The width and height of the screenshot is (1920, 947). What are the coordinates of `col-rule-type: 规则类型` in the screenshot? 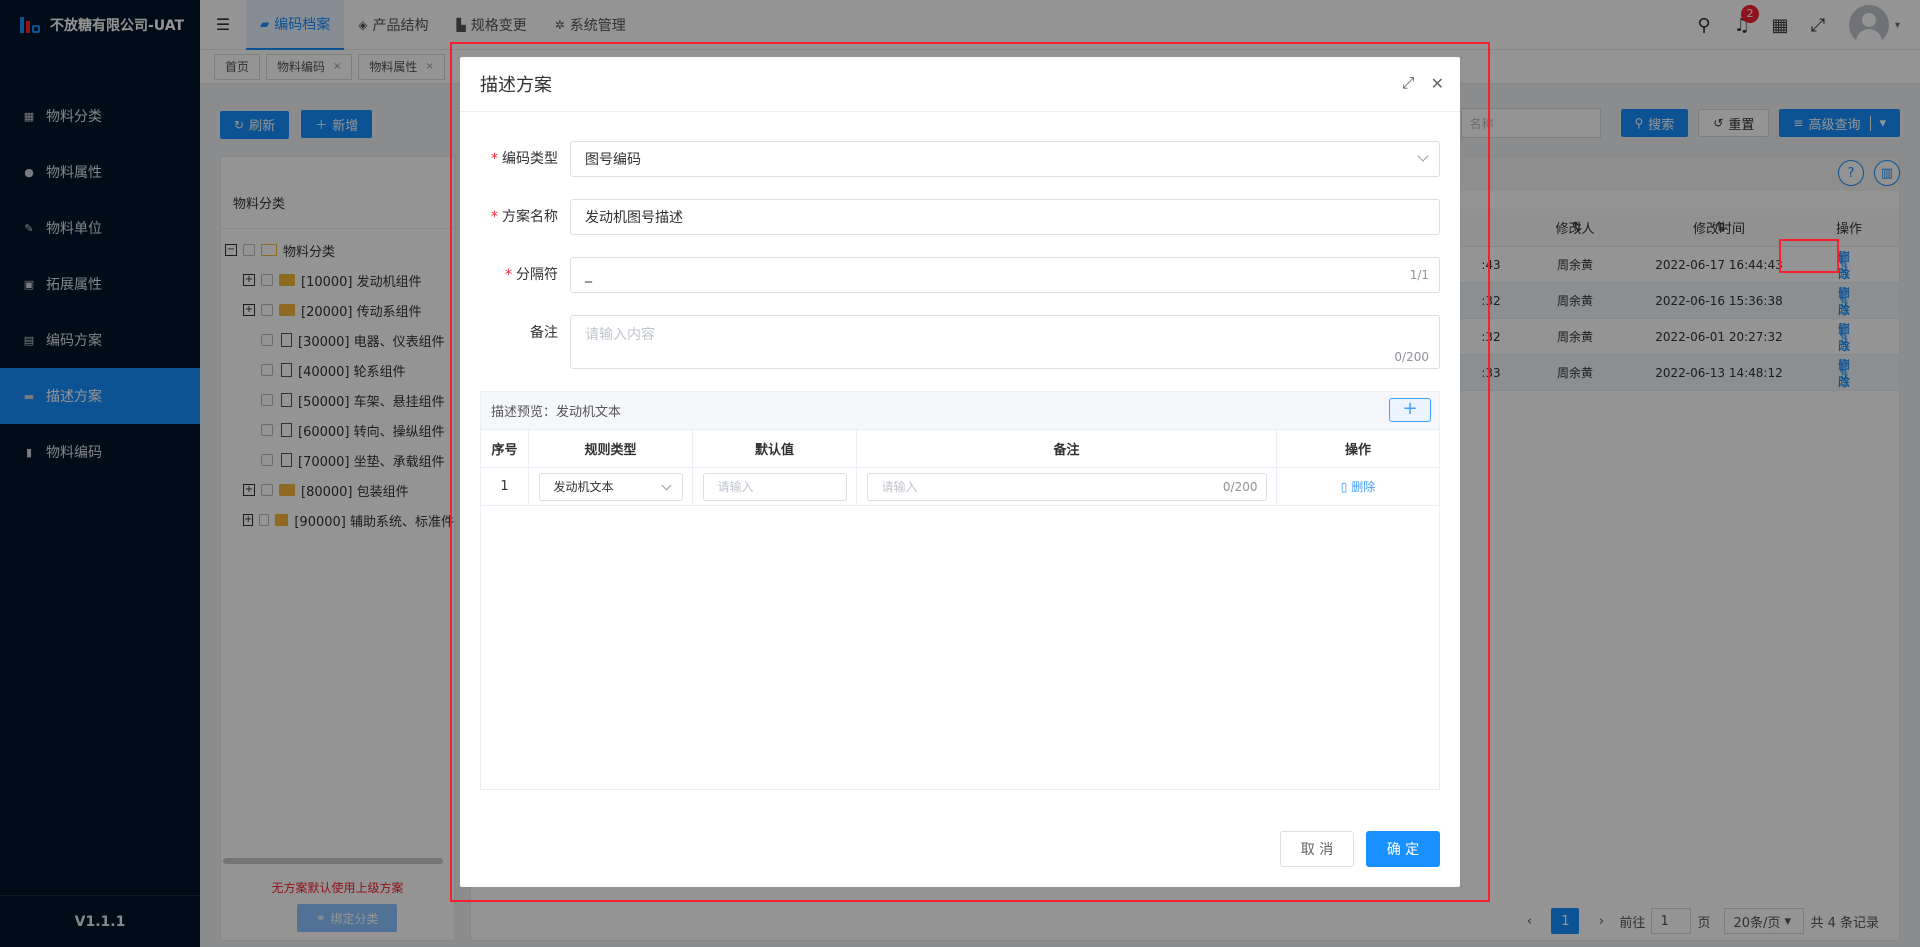 It's located at (611, 448).